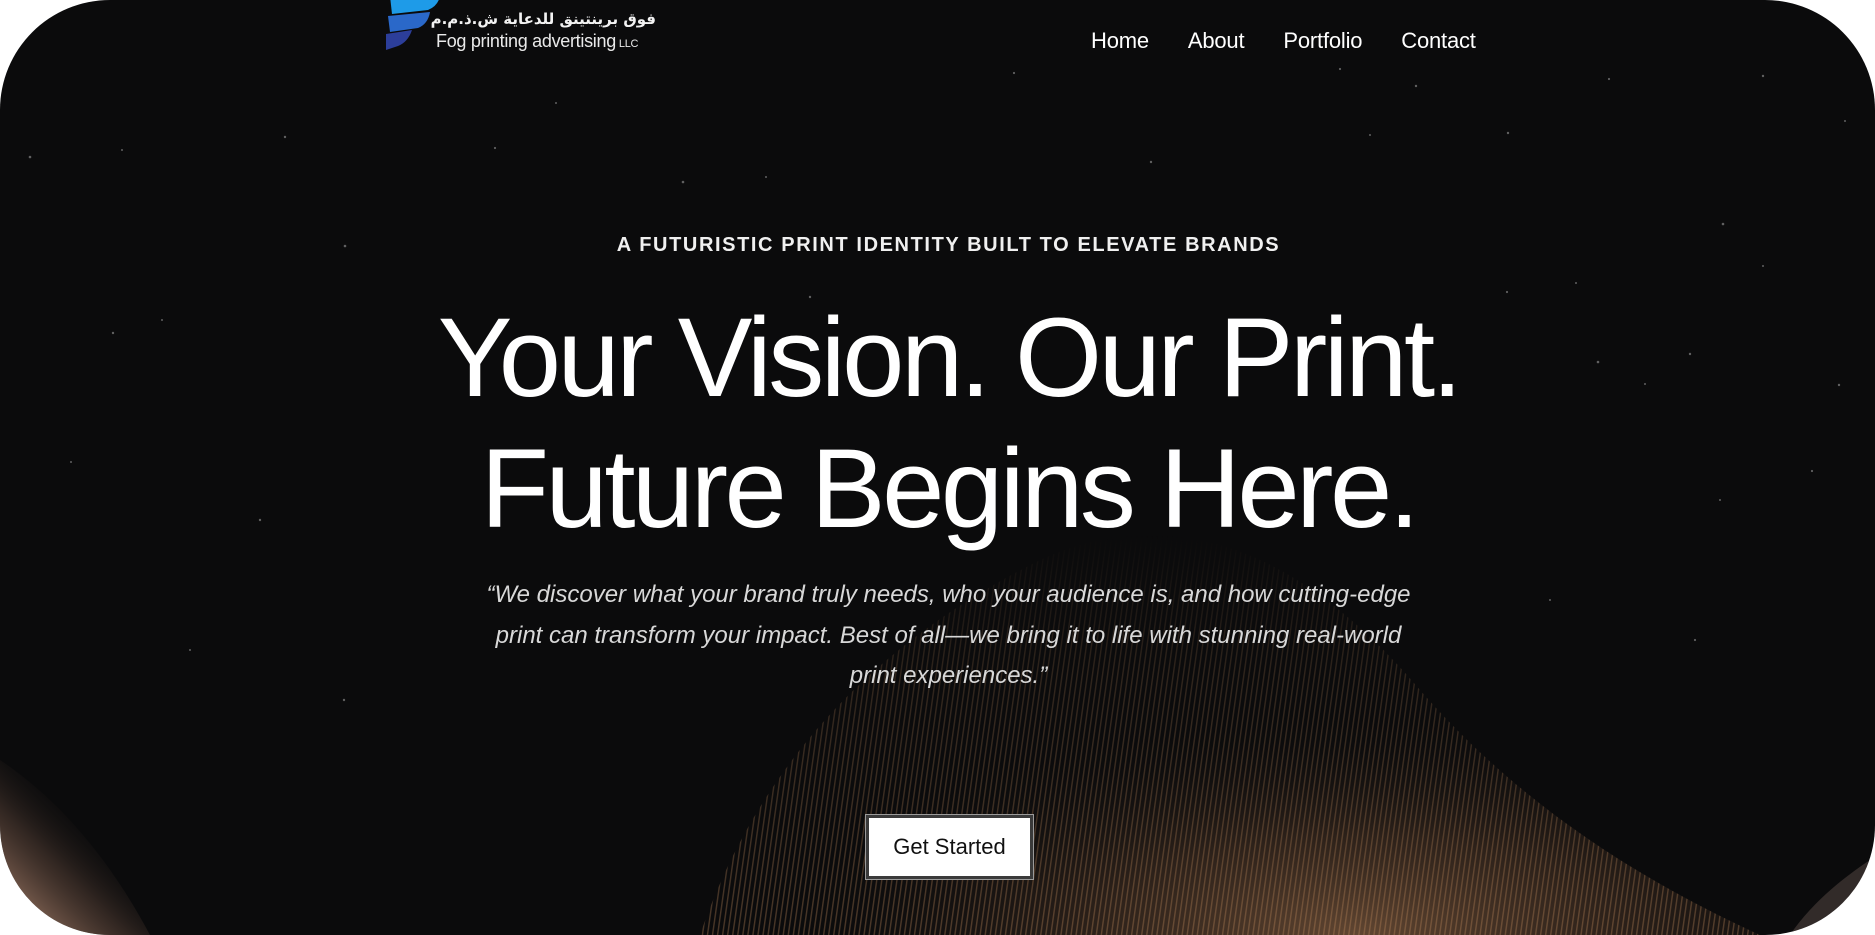 The width and height of the screenshot is (1875, 935). What do you see at coordinates (412, 25) in the screenshot?
I see `fog-logo-mark-icon` at bounding box center [412, 25].